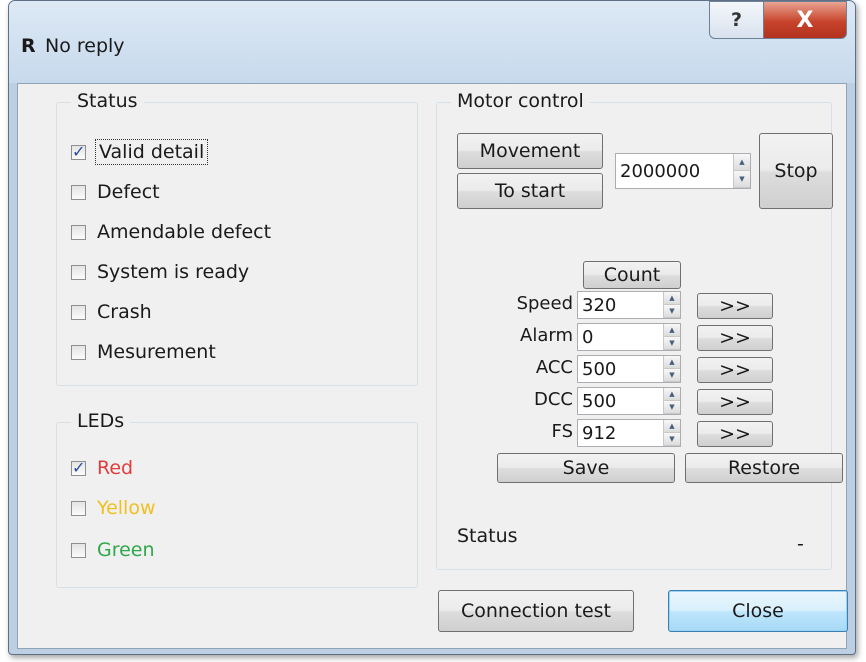  I want to click on acc-spinbox: 500 ▲ ▼, so click(629, 369).